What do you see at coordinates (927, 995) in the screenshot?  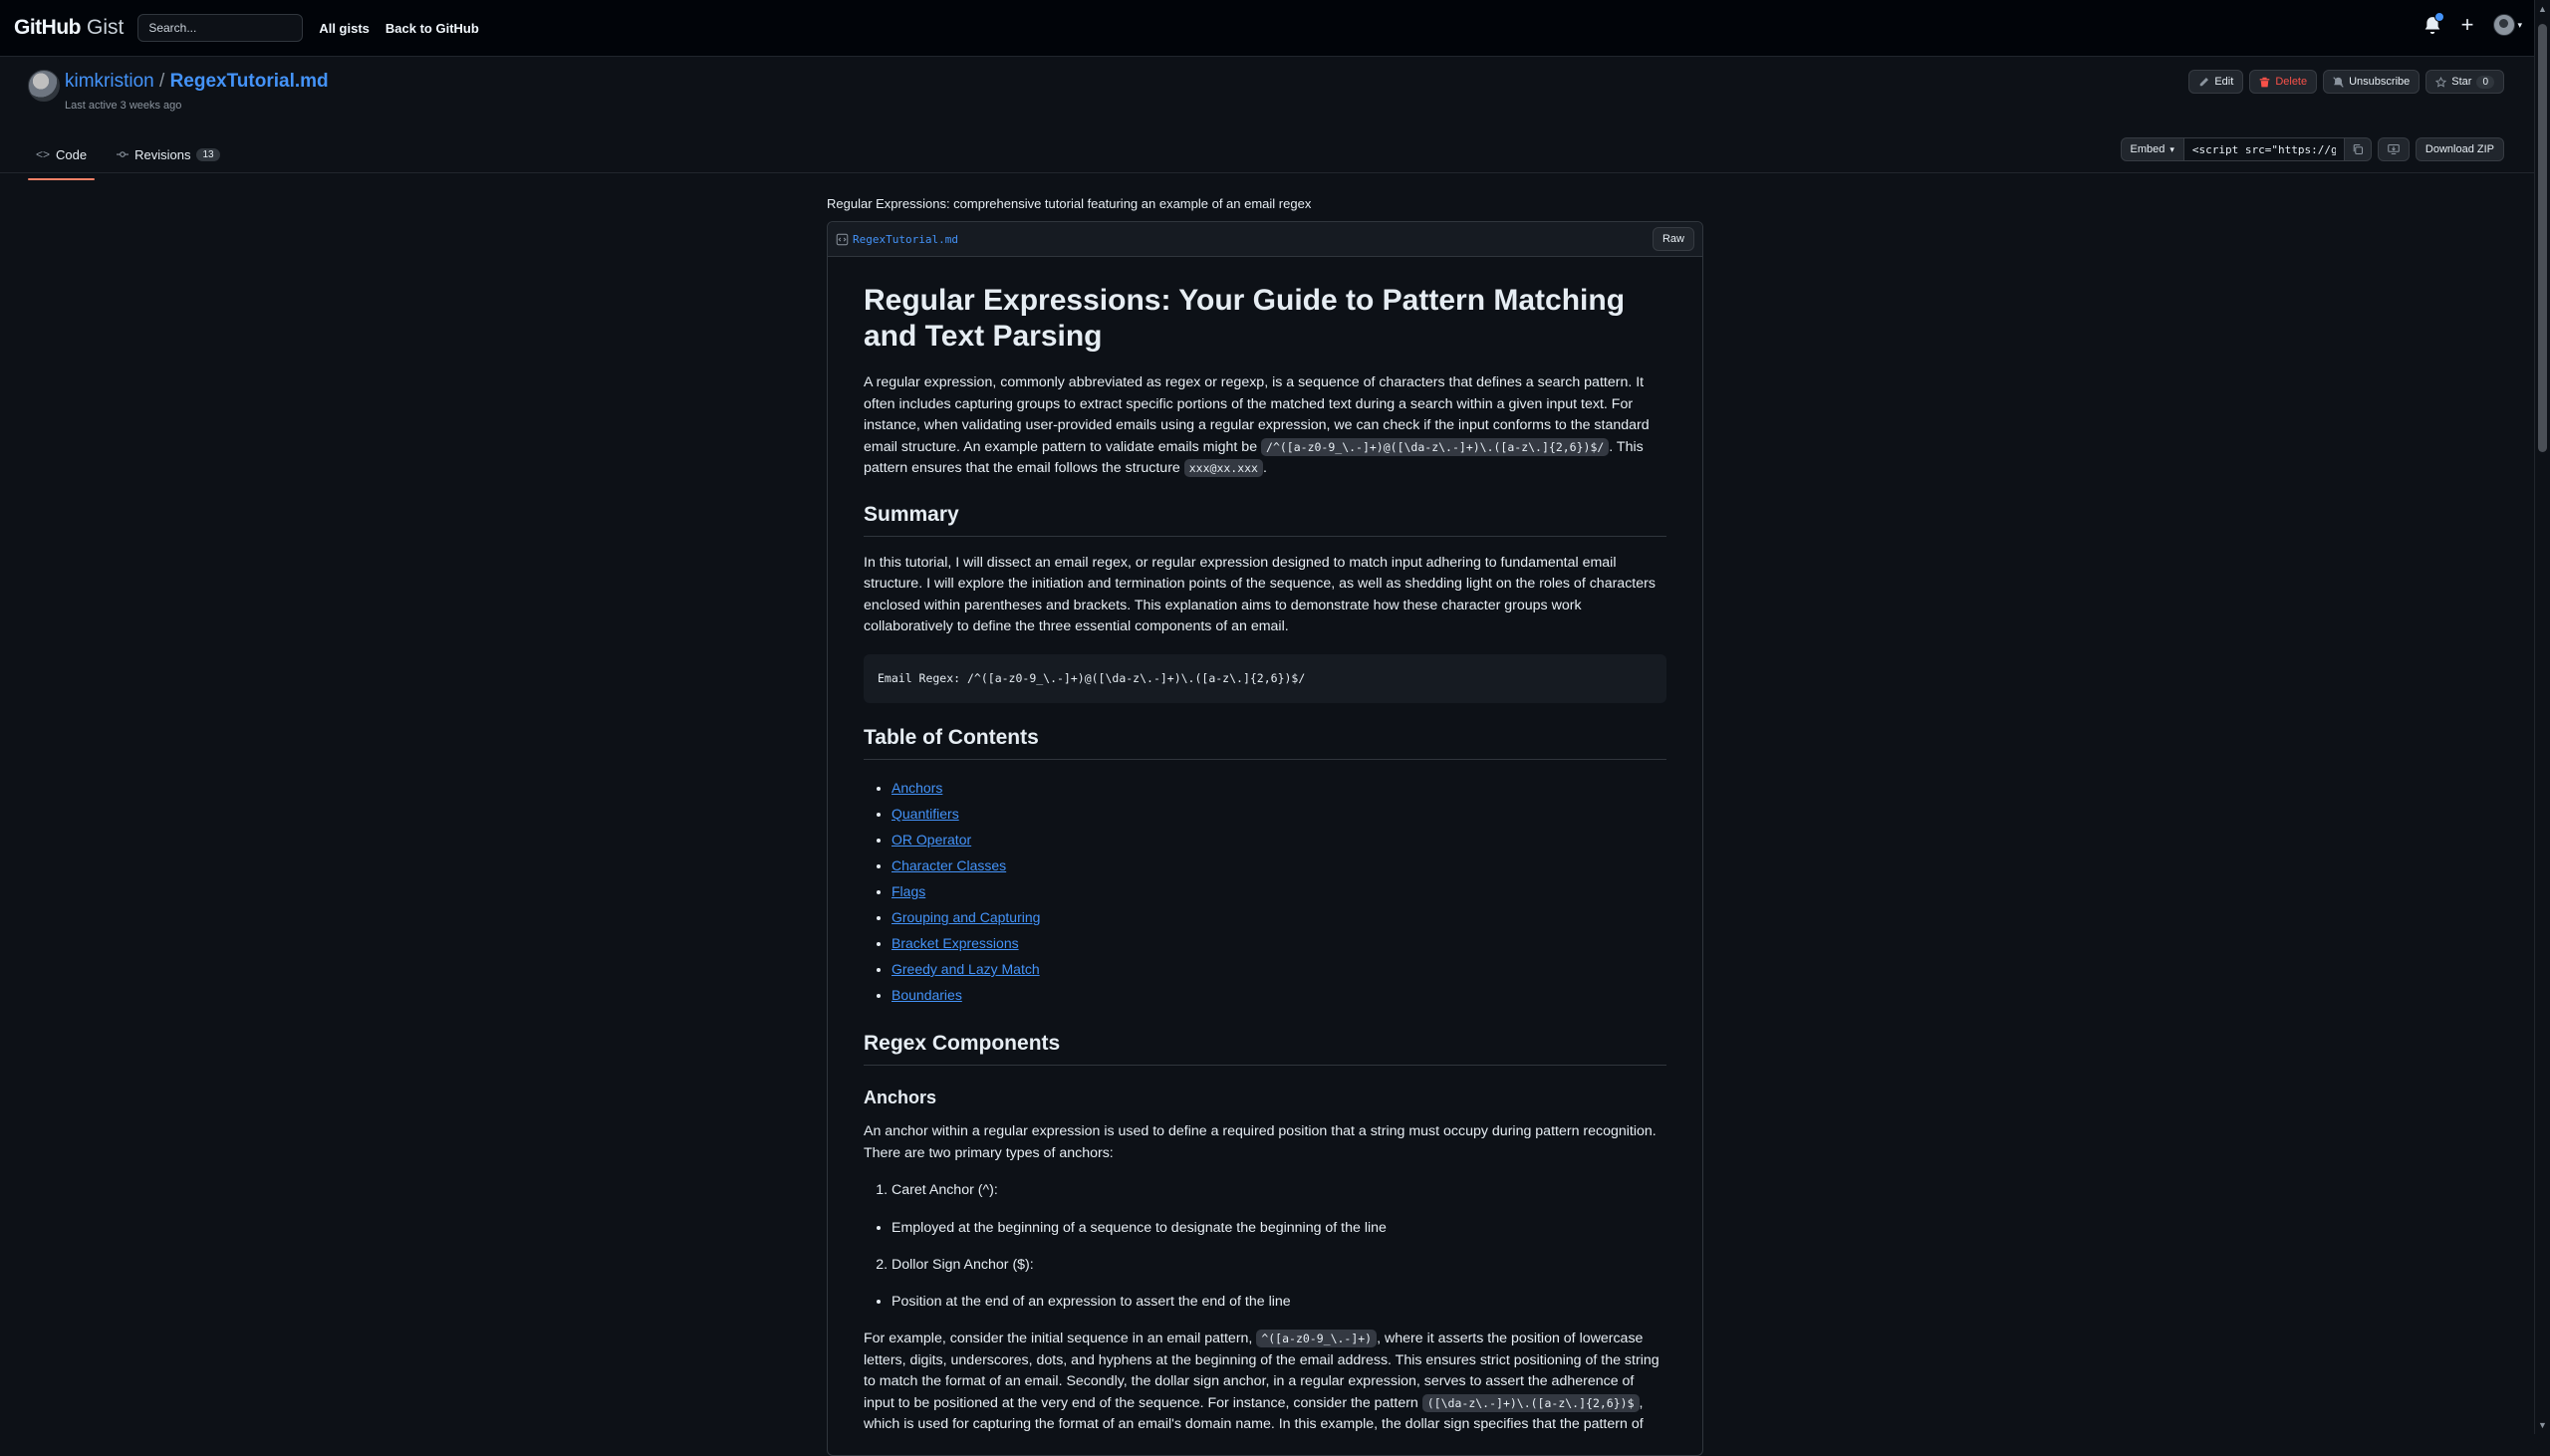 I see `toc-link-boundaries: Boundaries` at bounding box center [927, 995].